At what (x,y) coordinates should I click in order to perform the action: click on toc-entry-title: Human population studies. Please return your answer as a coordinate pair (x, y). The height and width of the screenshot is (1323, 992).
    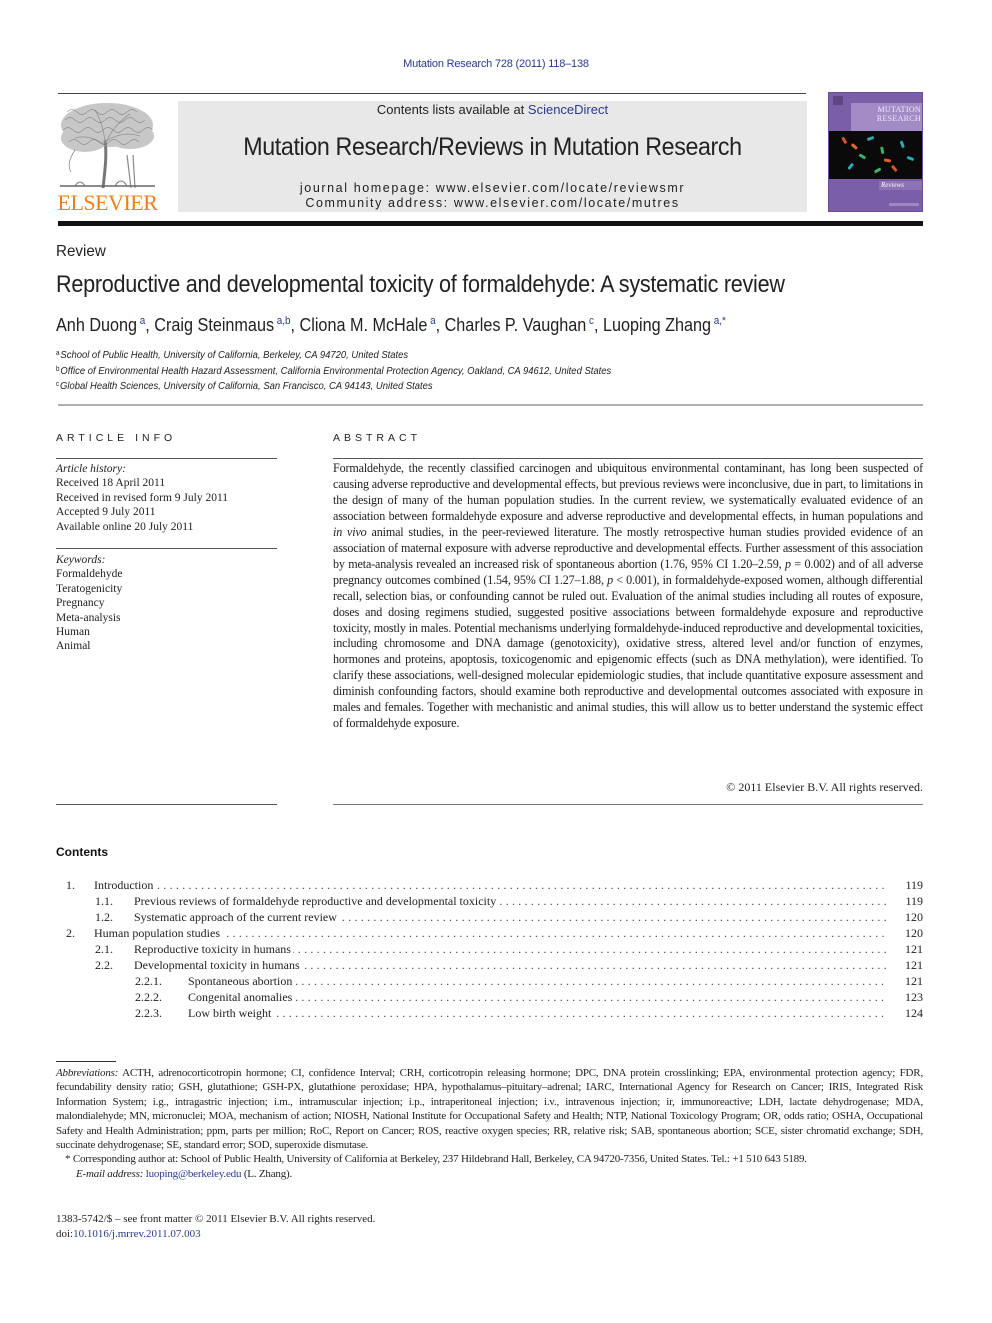
    Looking at the image, I should click on (490, 933).